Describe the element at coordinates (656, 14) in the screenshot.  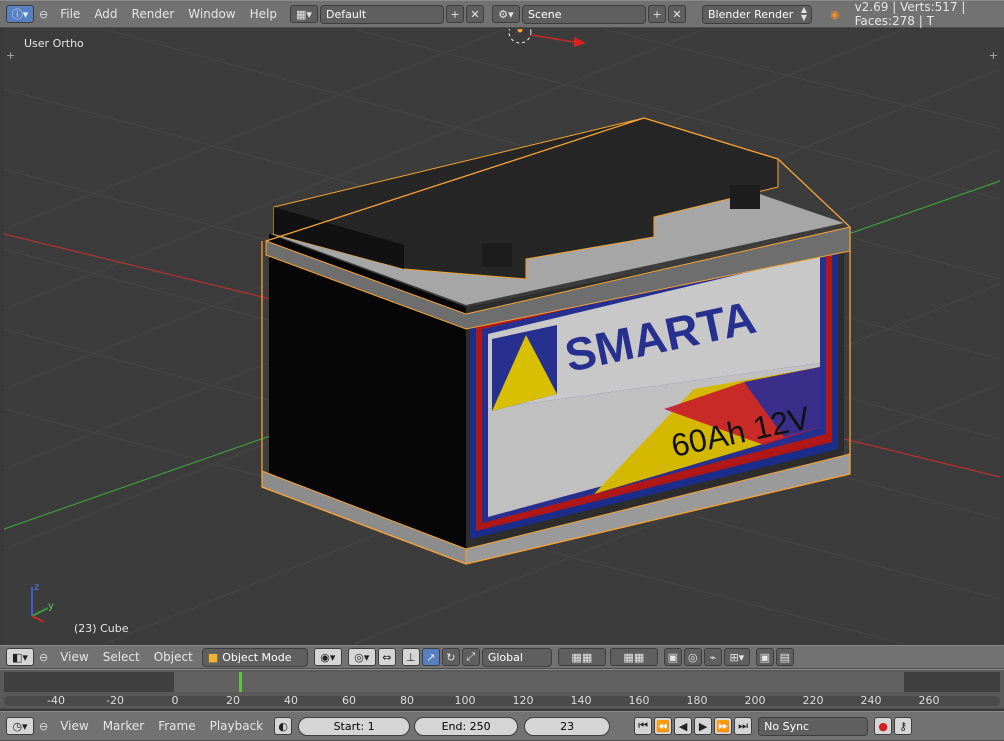
I see `add-scene-icon: +` at that location.